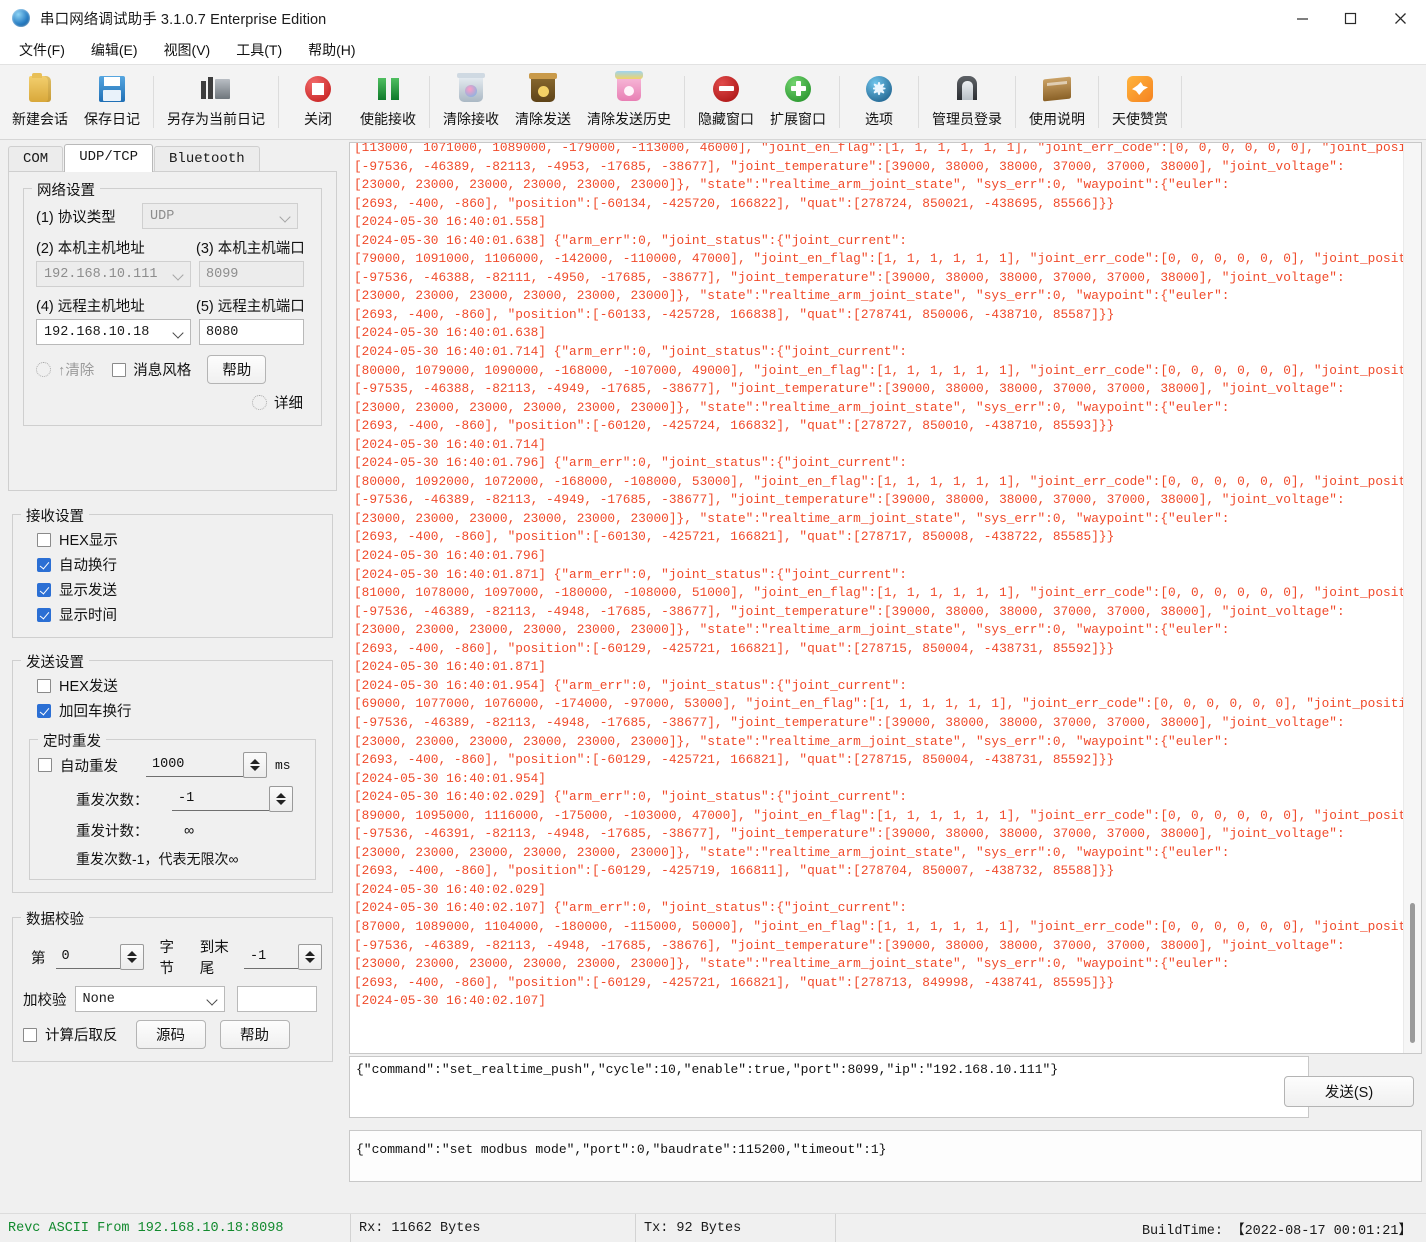  Describe the element at coordinates (36, 159) in the screenshot. I see `tab-com: COM` at that location.